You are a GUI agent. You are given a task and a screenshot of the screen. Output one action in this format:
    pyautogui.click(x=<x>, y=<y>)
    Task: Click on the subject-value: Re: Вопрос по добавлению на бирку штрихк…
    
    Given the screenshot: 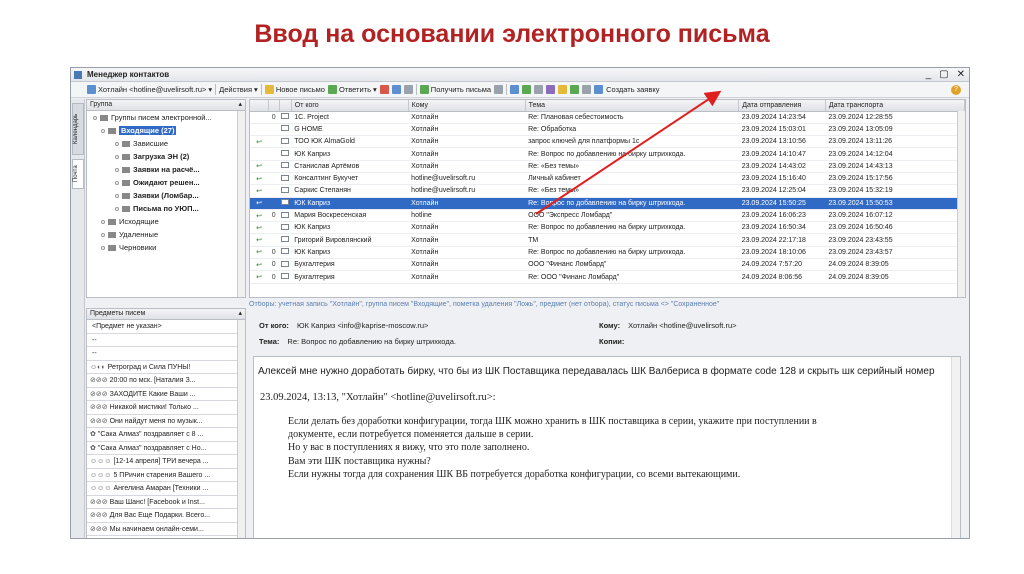 What is the action you would take?
    pyautogui.click(x=371, y=341)
    